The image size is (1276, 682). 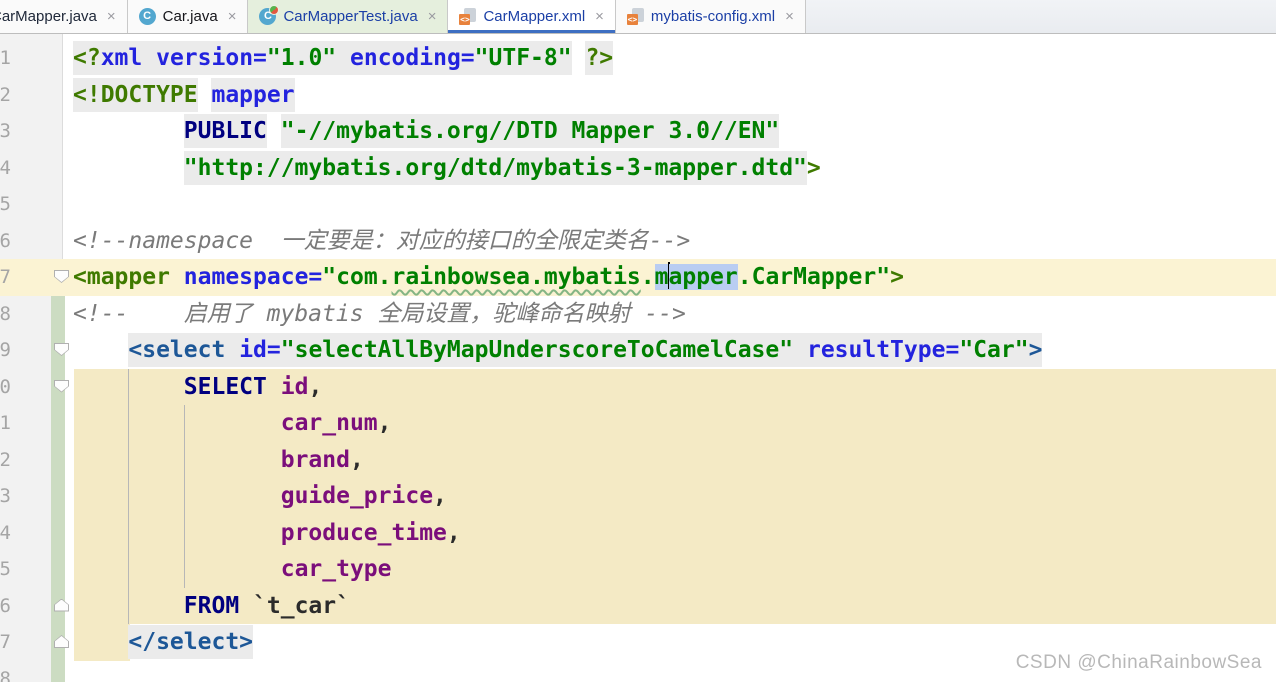 What do you see at coordinates (5, 532) in the screenshot?
I see `line-number: 14` at bounding box center [5, 532].